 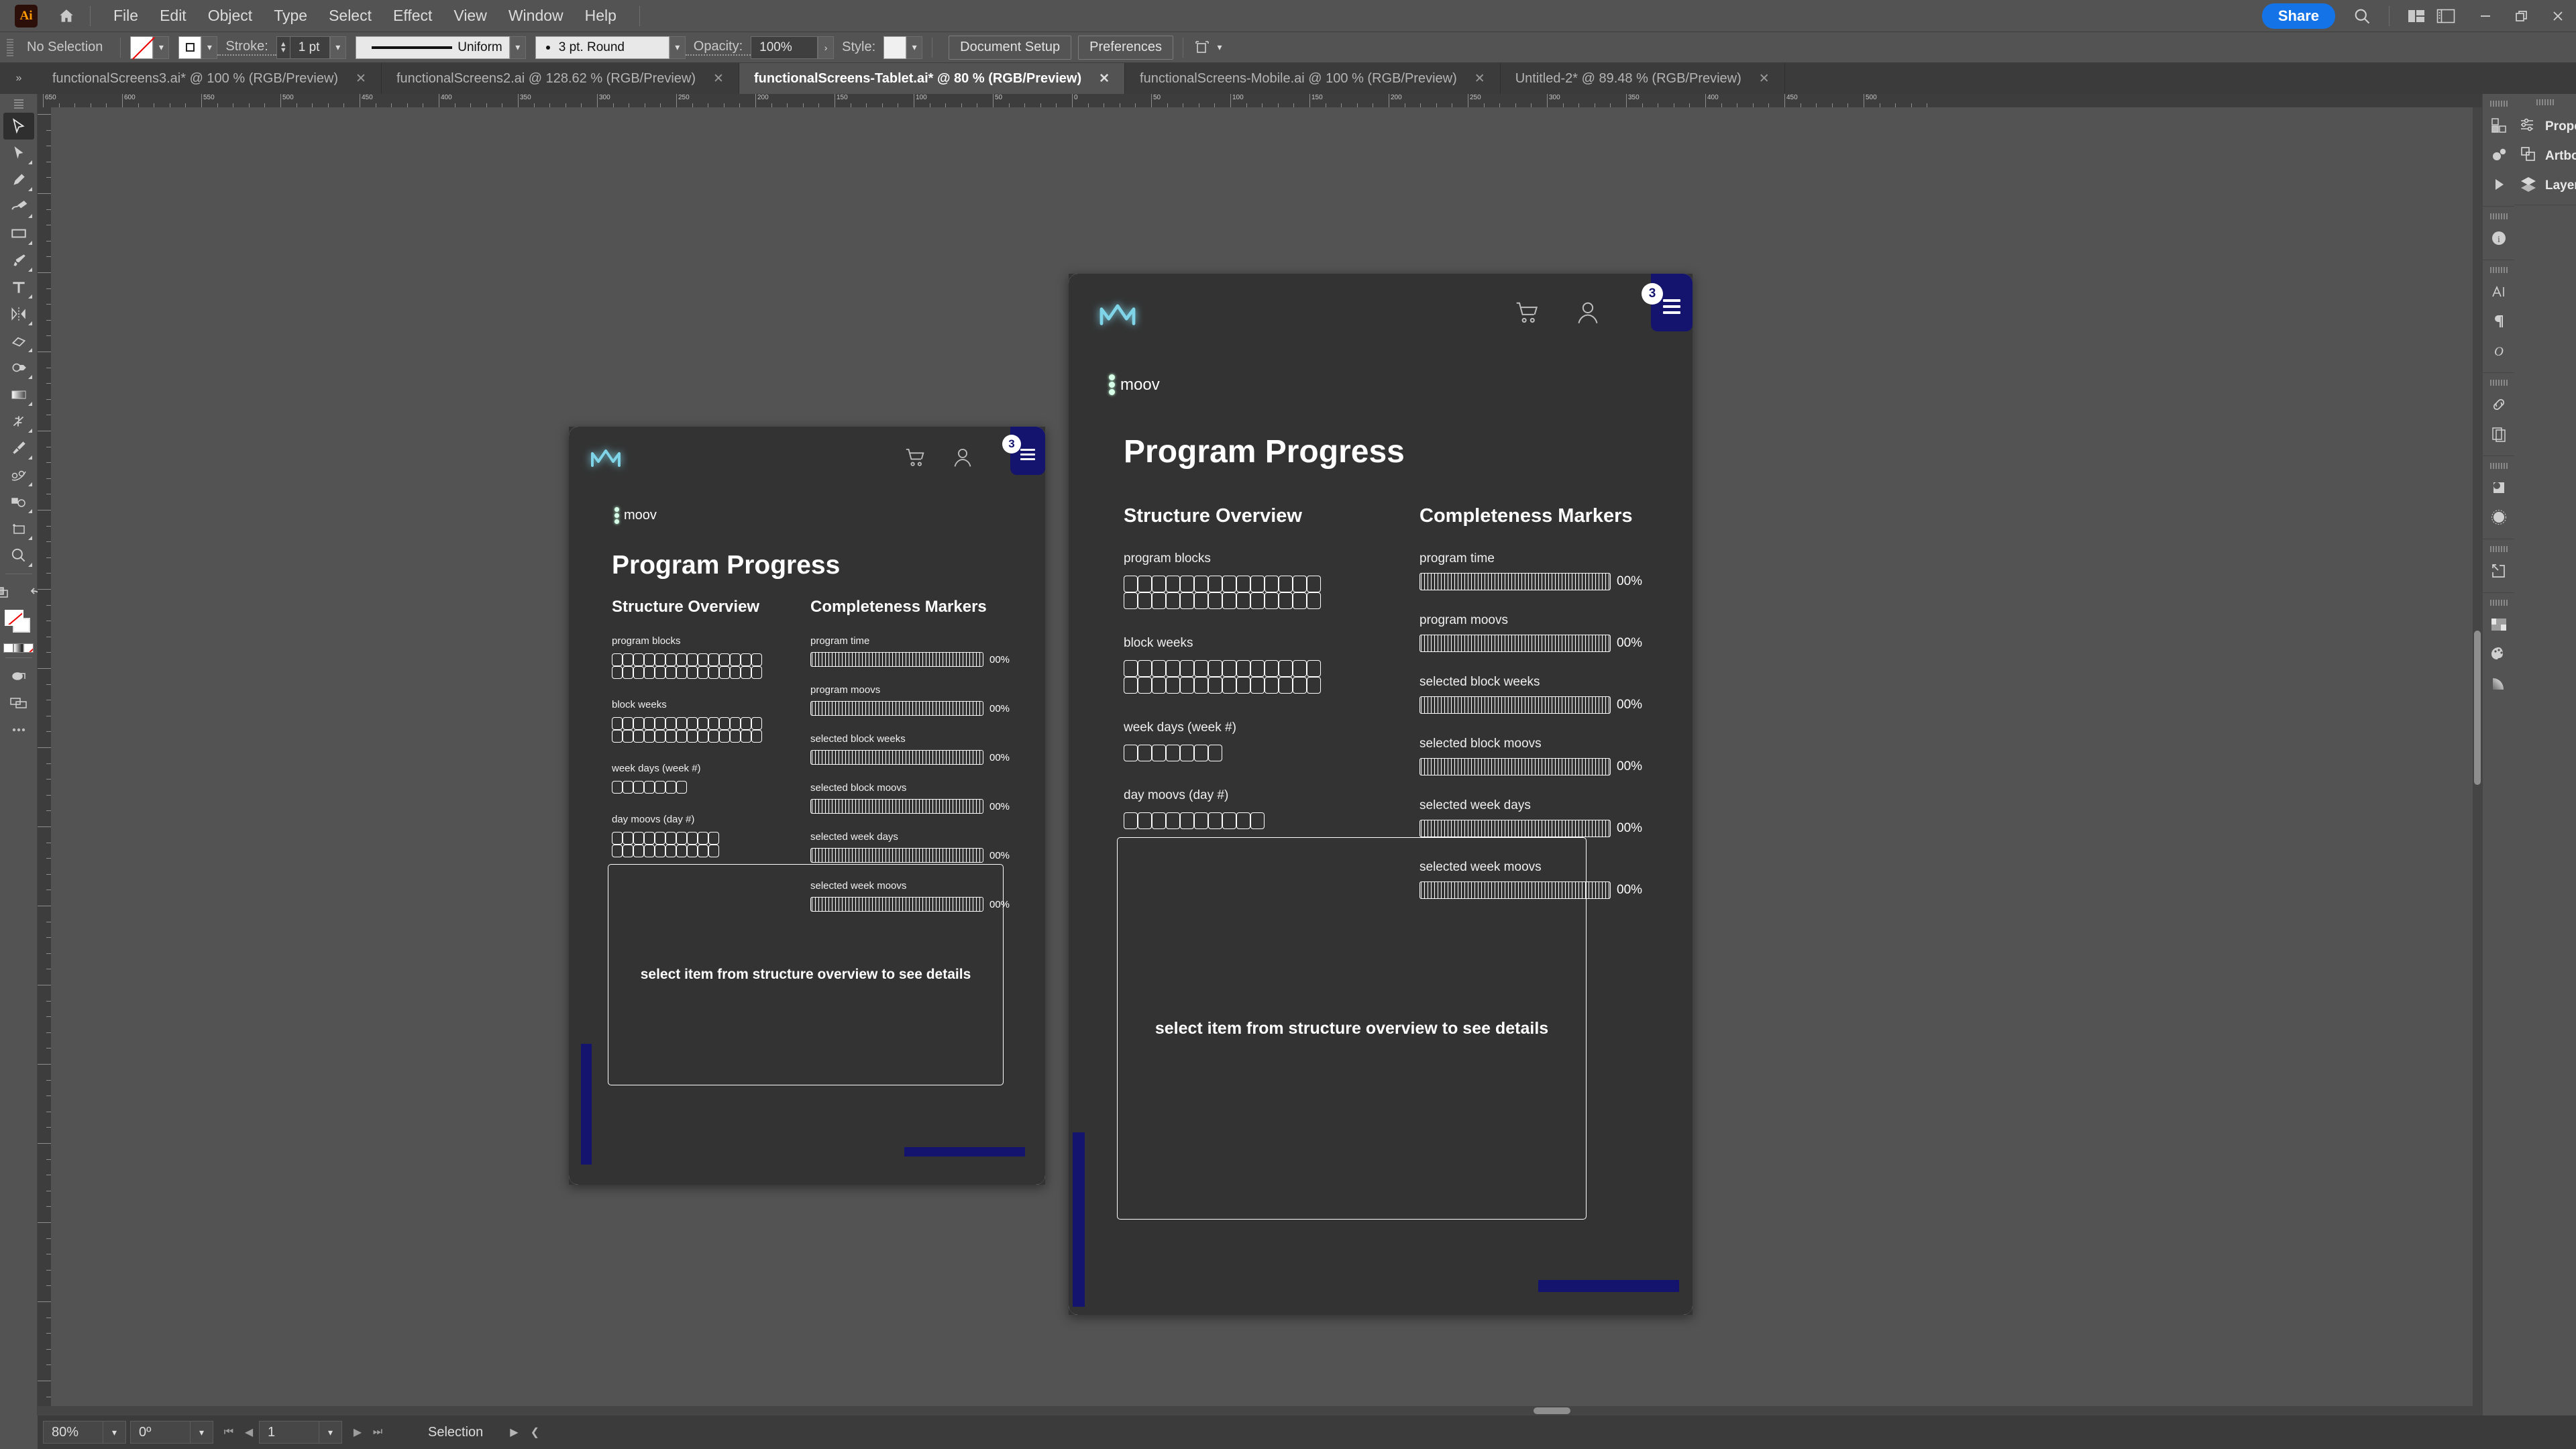 I want to click on stroke-profile-field: Uniform, so click(x=432, y=47).